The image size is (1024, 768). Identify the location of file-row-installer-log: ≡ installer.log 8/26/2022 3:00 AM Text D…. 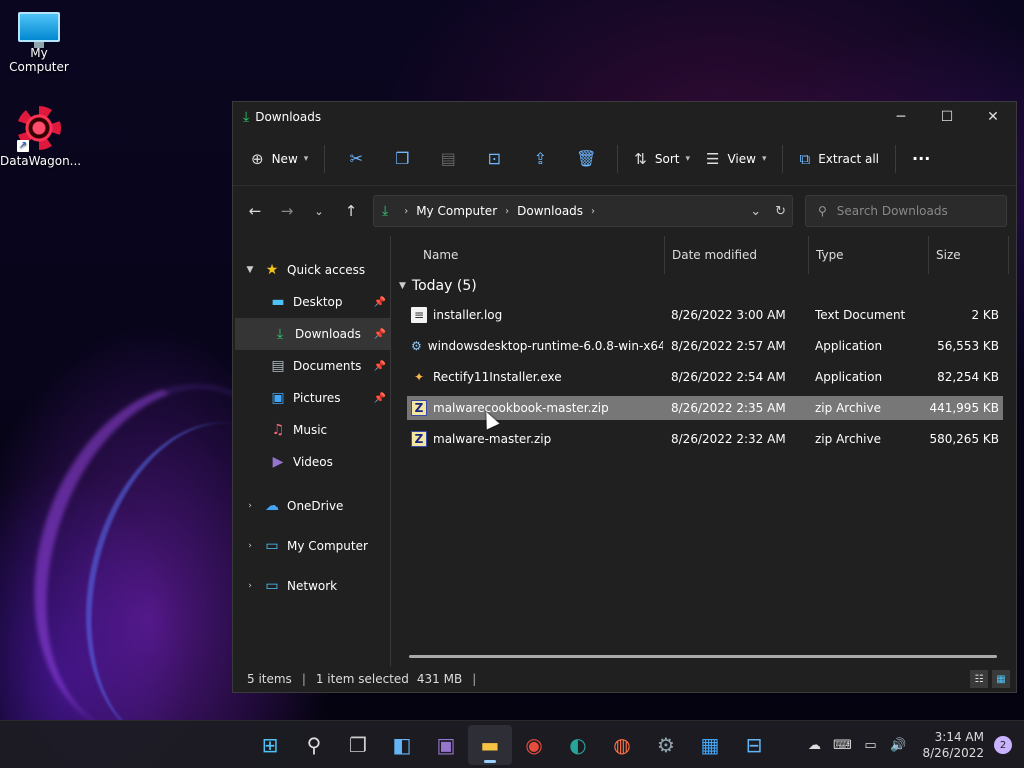
(705, 315).